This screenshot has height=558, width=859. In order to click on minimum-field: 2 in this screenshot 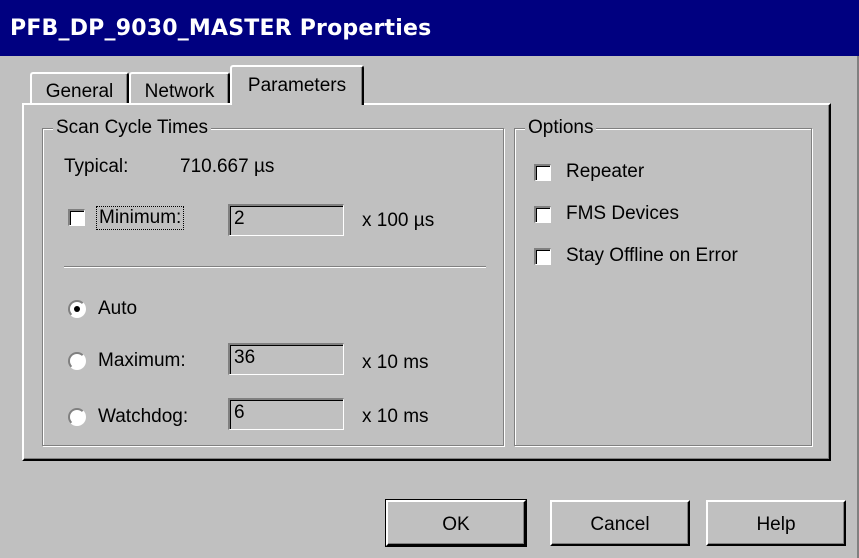, I will do `click(286, 220)`.